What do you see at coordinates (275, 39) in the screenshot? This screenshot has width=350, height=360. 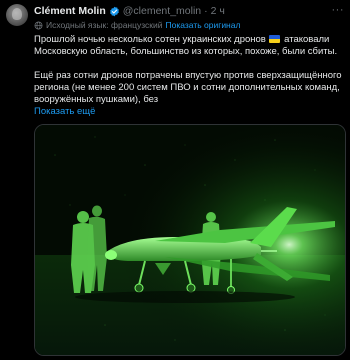 I see `ukraine-flag-icon` at bounding box center [275, 39].